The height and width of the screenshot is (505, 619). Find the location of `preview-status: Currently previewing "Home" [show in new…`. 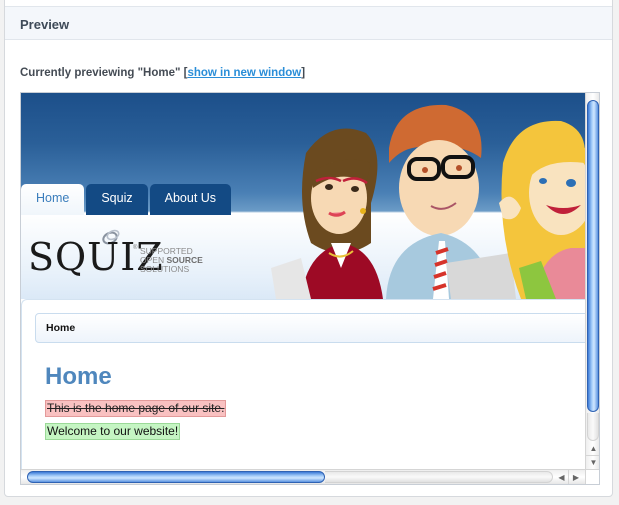

preview-status: Currently previewing "Home" [show in new… is located at coordinates (162, 73).